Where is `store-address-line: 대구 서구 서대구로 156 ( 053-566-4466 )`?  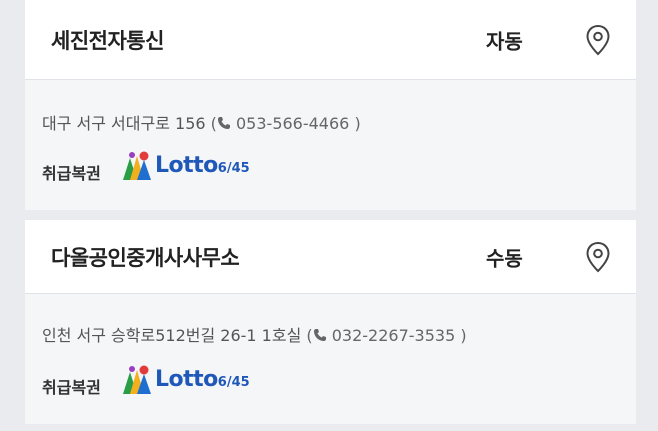 store-address-line: 대구 서구 서대구로 156 ( 053-566-4466 ) is located at coordinates (201, 122).